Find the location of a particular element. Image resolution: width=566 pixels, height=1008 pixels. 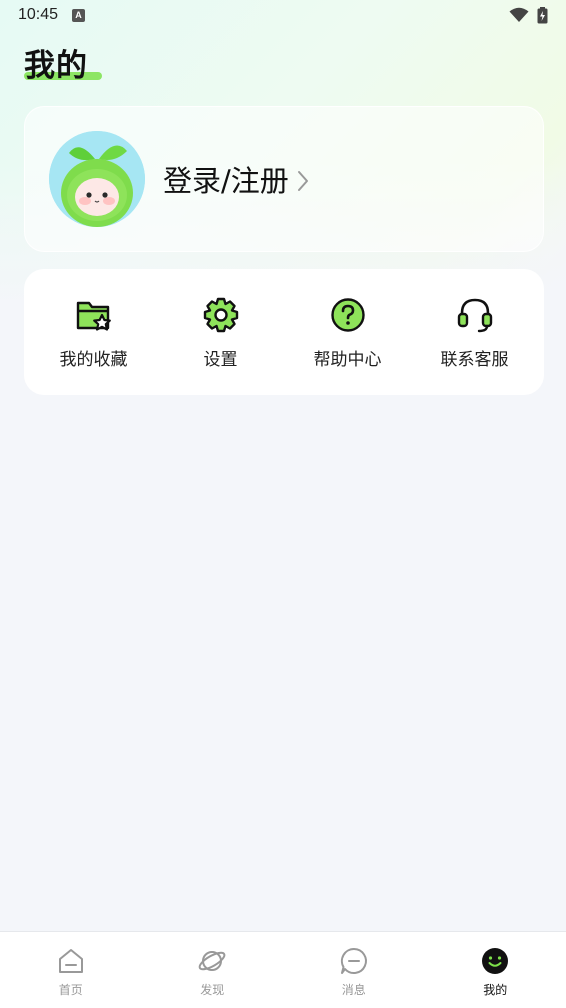

page-title: 我的 is located at coordinates (56, 66).